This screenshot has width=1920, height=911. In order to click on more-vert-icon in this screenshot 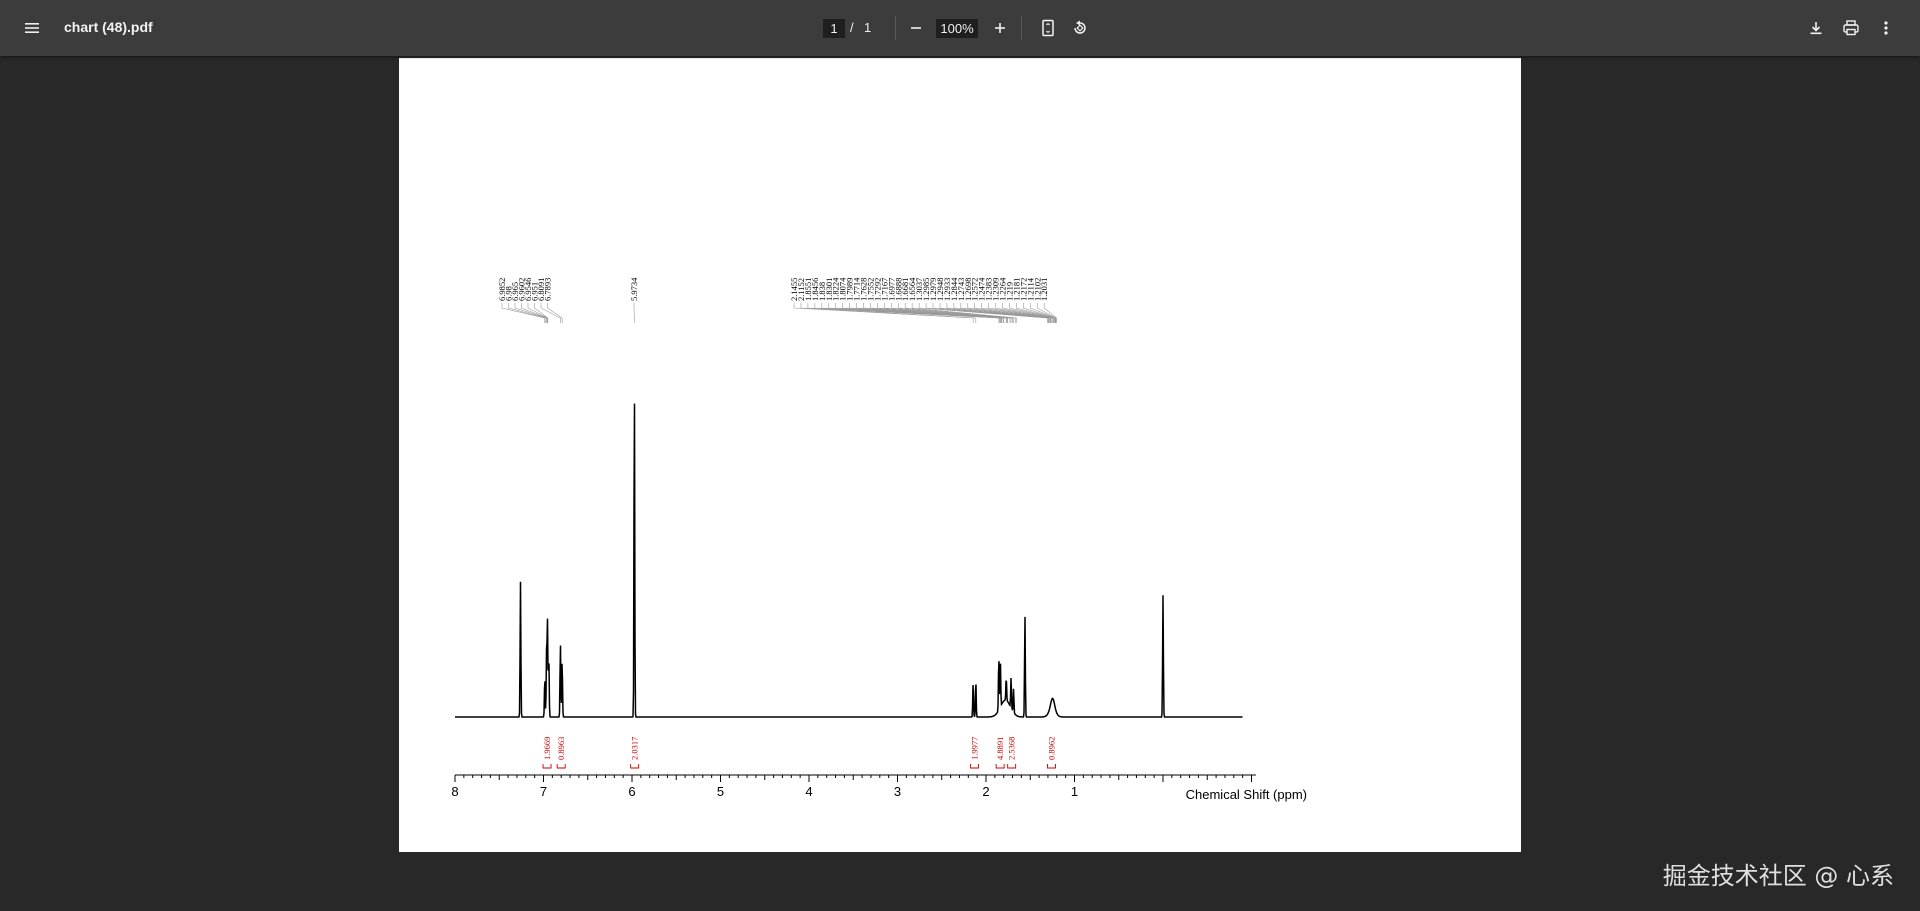, I will do `click(1886, 28)`.